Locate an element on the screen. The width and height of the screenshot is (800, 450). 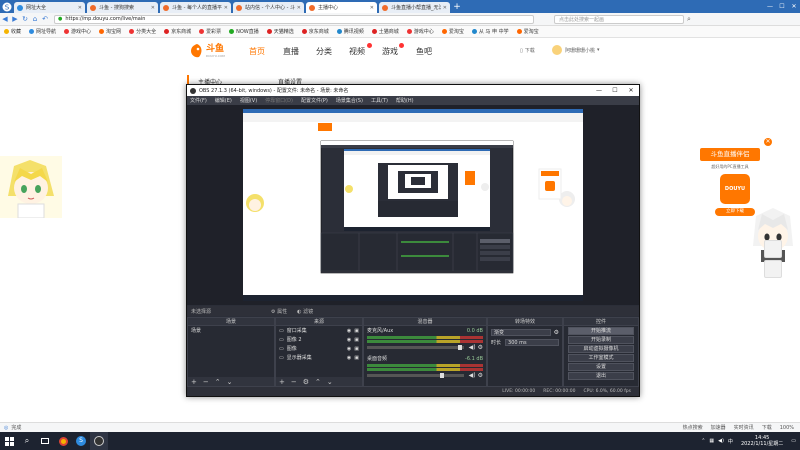
tab-4-active: 主播中心 ✕ is located at coordinates (341, 7).